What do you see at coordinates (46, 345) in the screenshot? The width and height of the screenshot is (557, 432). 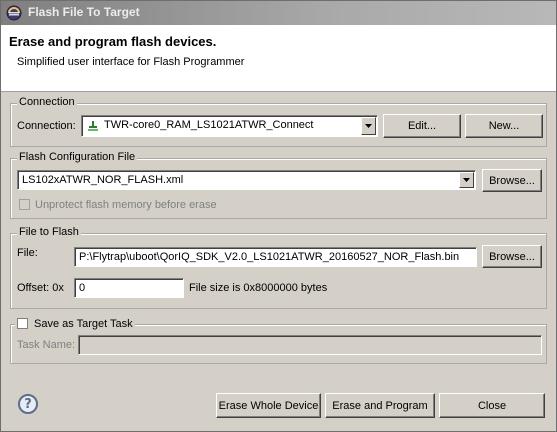 I see `task-name-label: Task Name:` at bounding box center [46, 345].